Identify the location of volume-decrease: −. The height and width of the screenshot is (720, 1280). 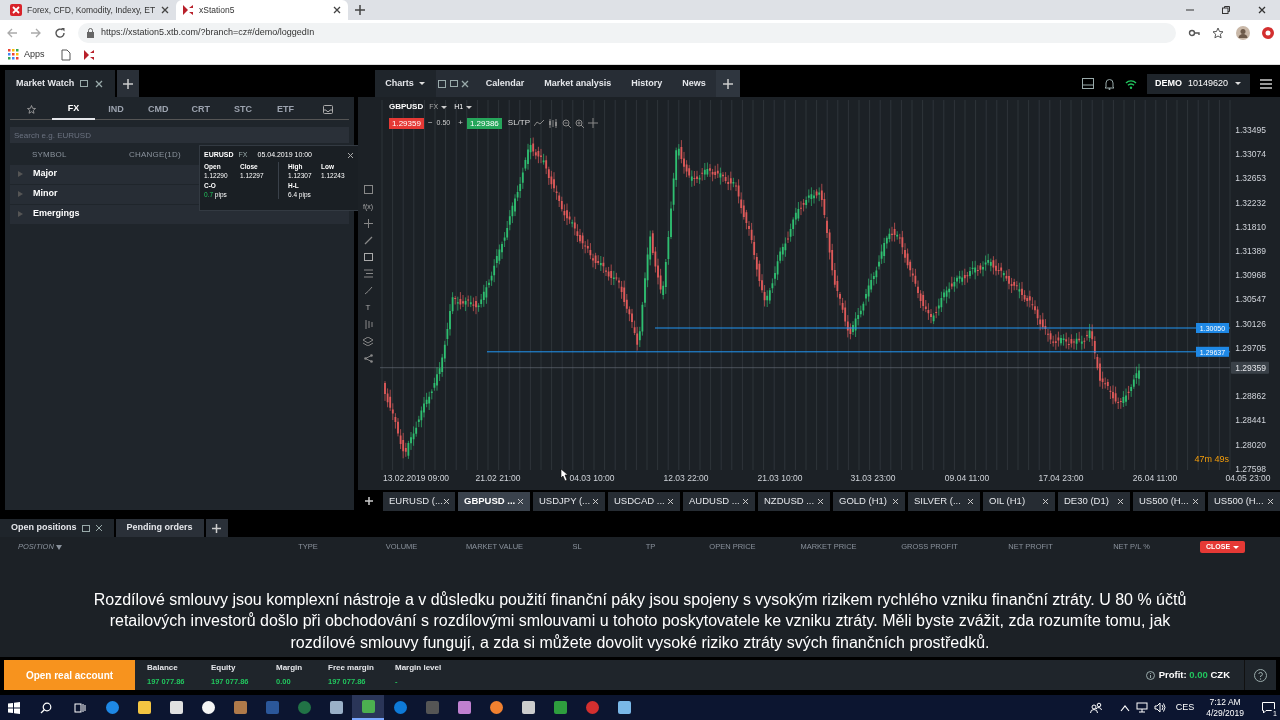
(430, 123).